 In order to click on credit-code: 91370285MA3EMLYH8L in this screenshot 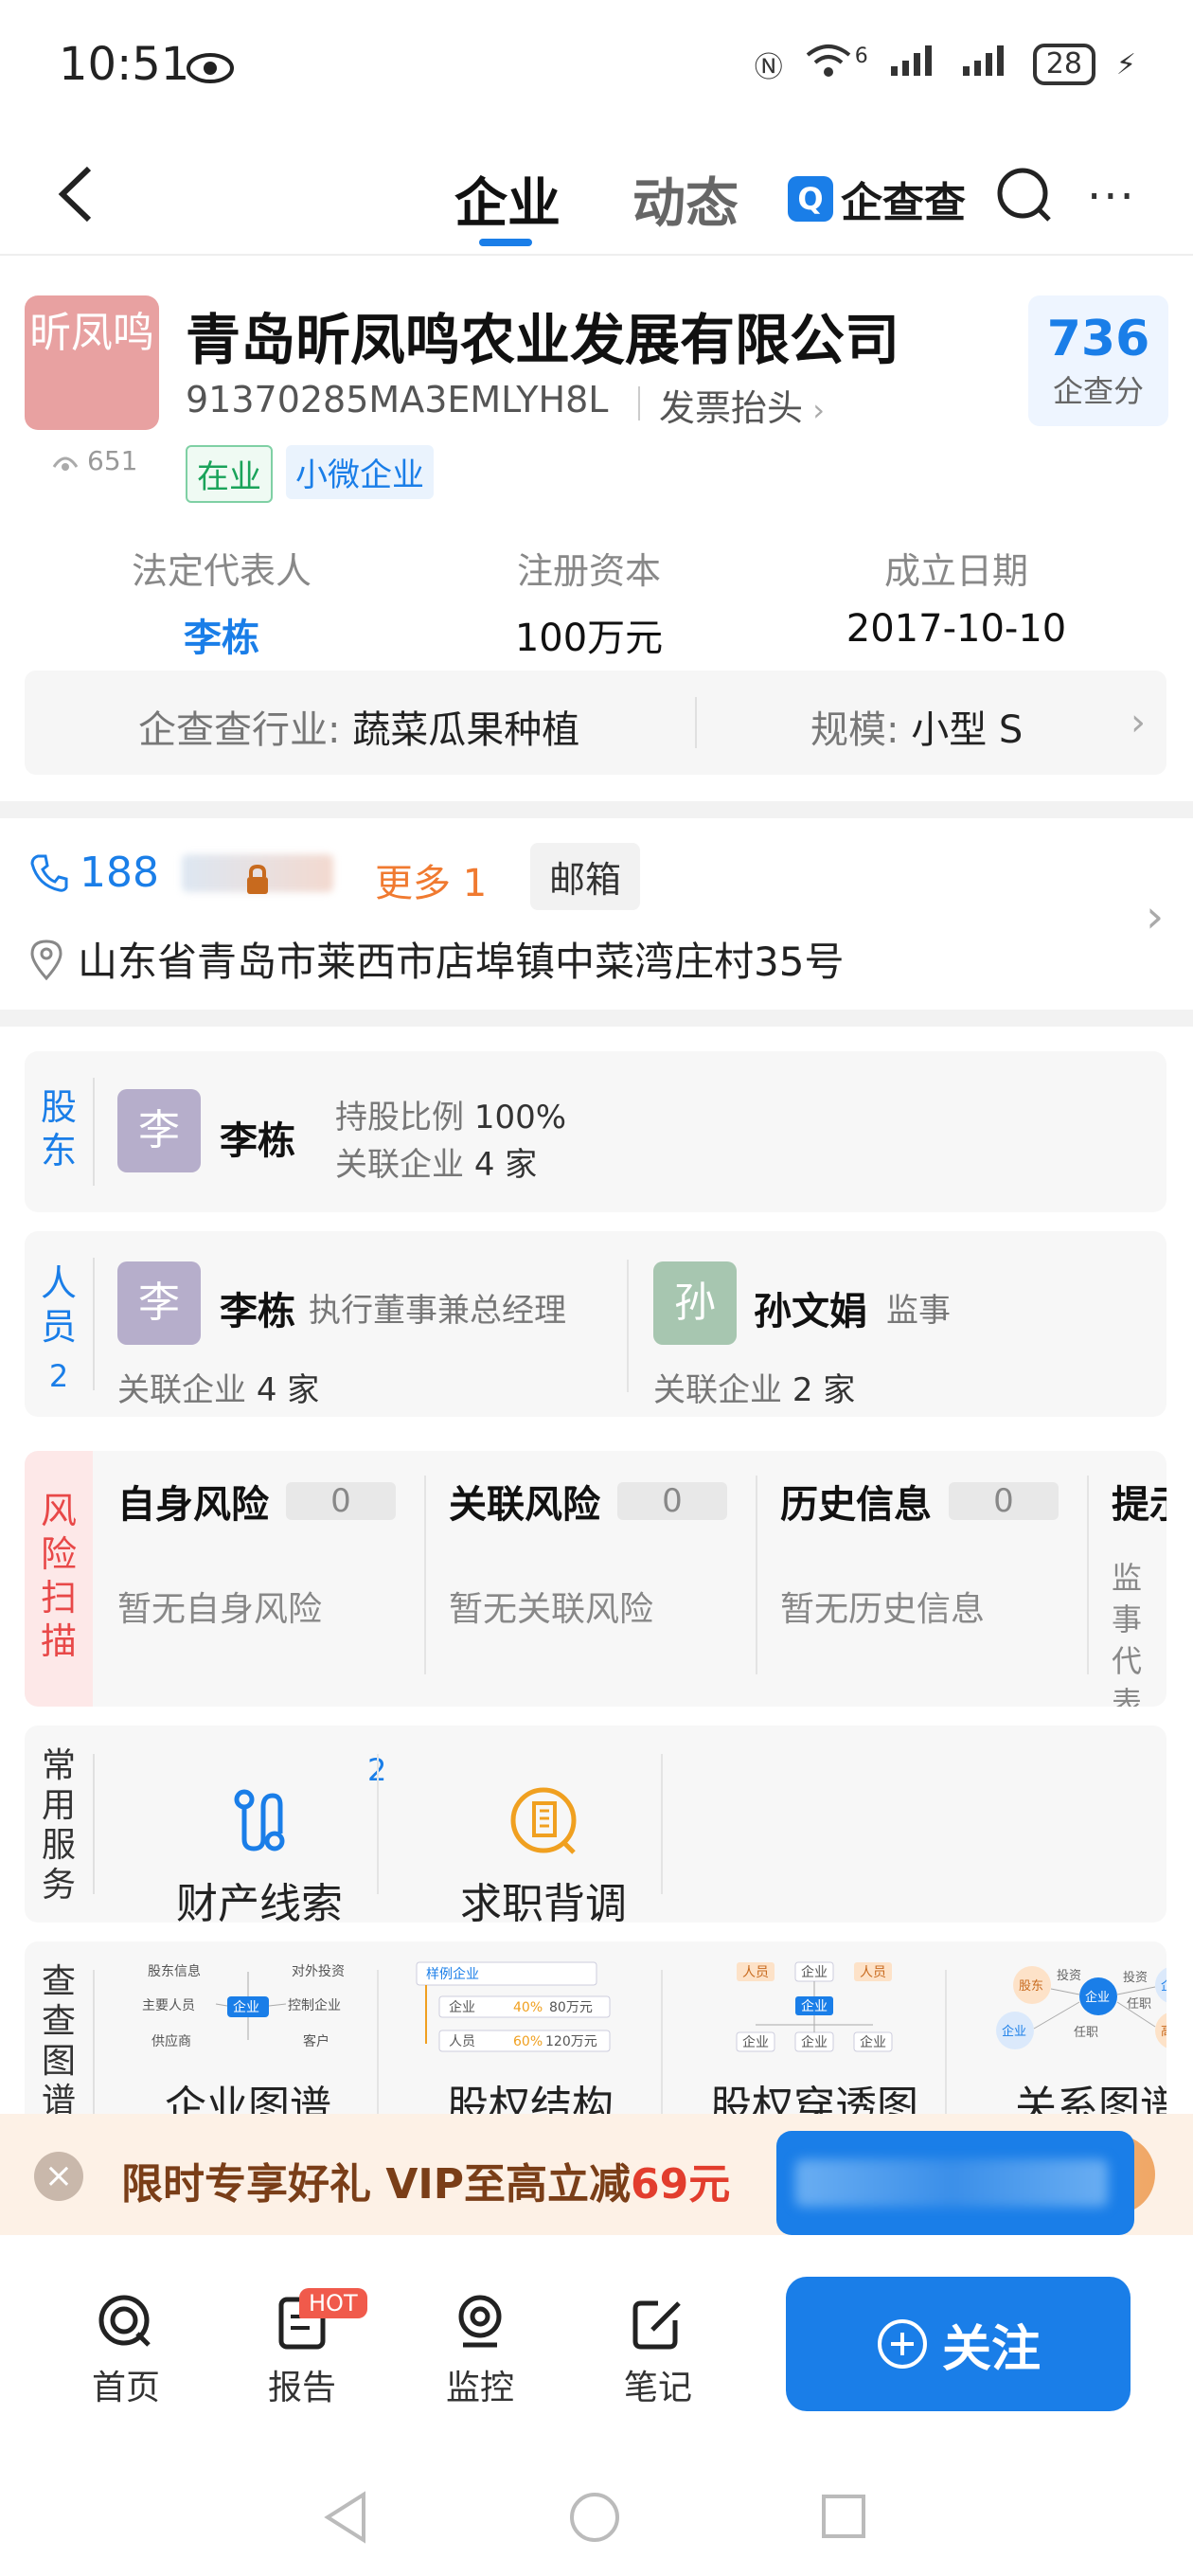, I will do `click(397, 399)`.